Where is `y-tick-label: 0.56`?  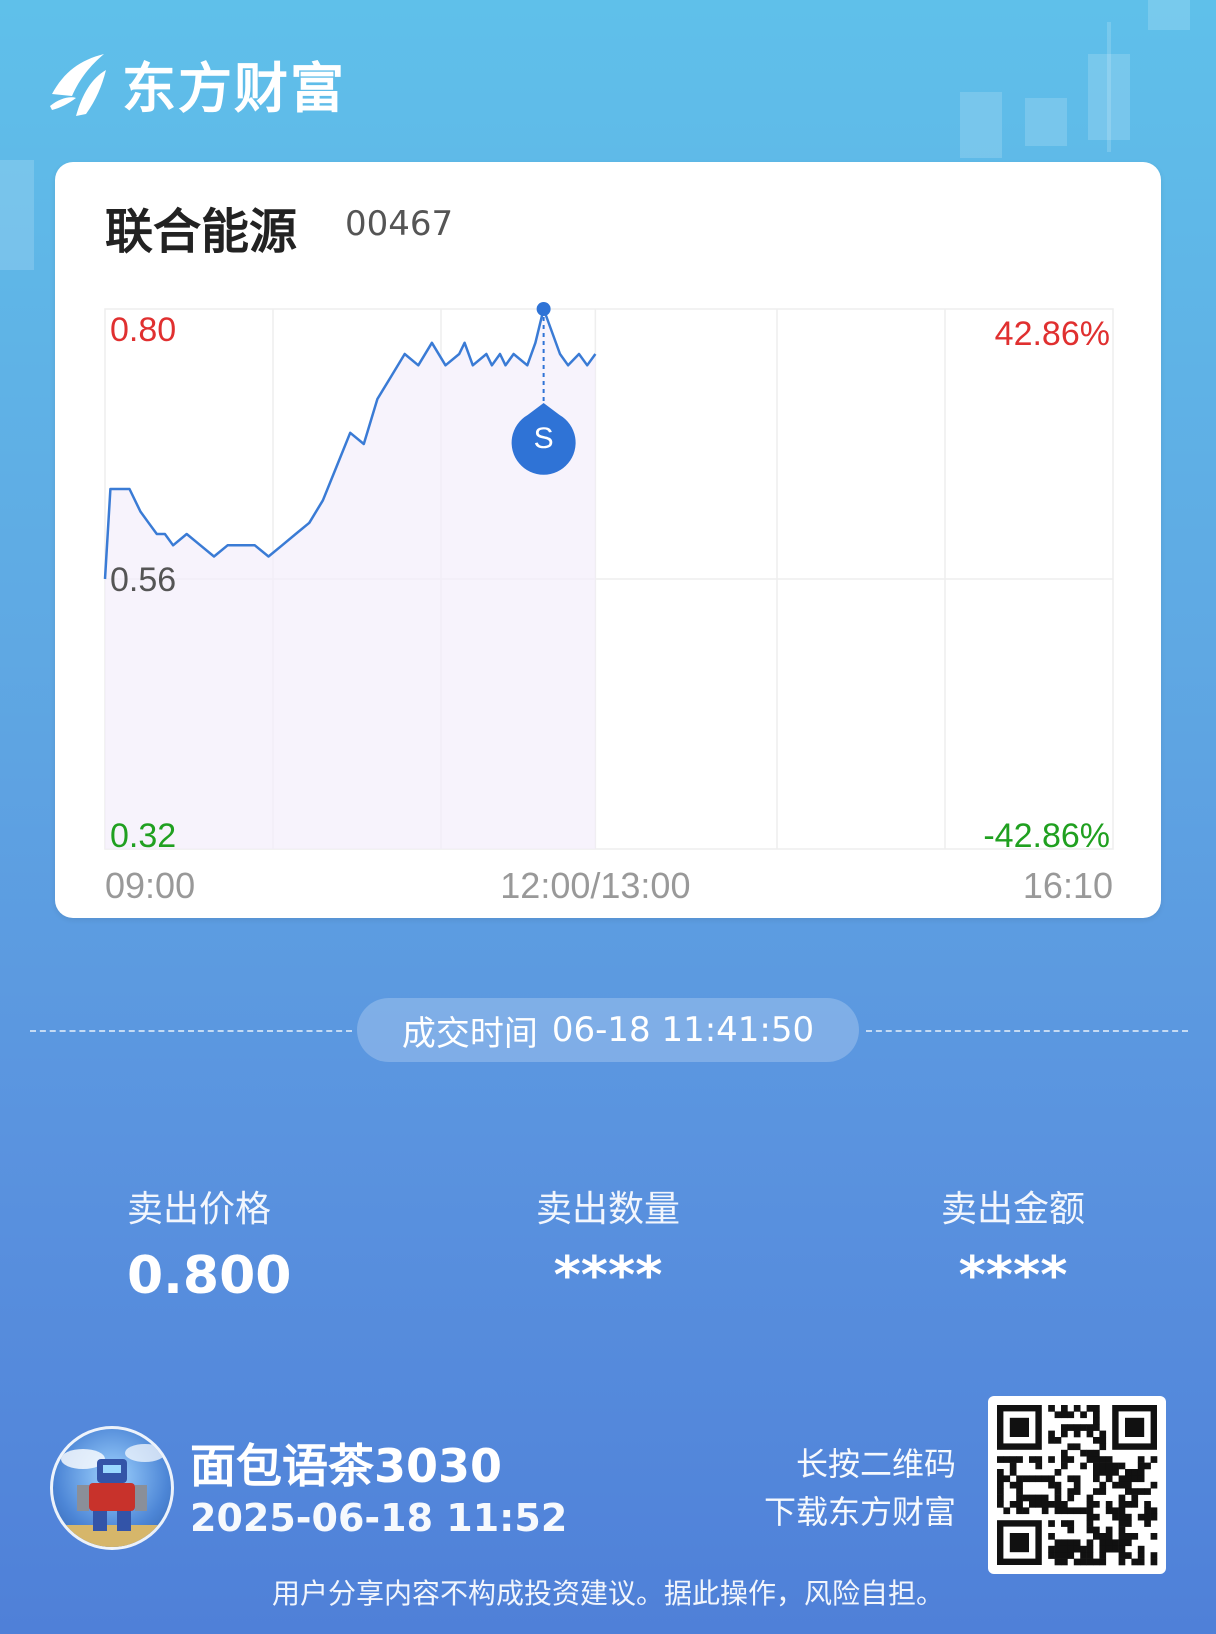
y-tick-label: 0.56 is located at coordinates (143, 580).